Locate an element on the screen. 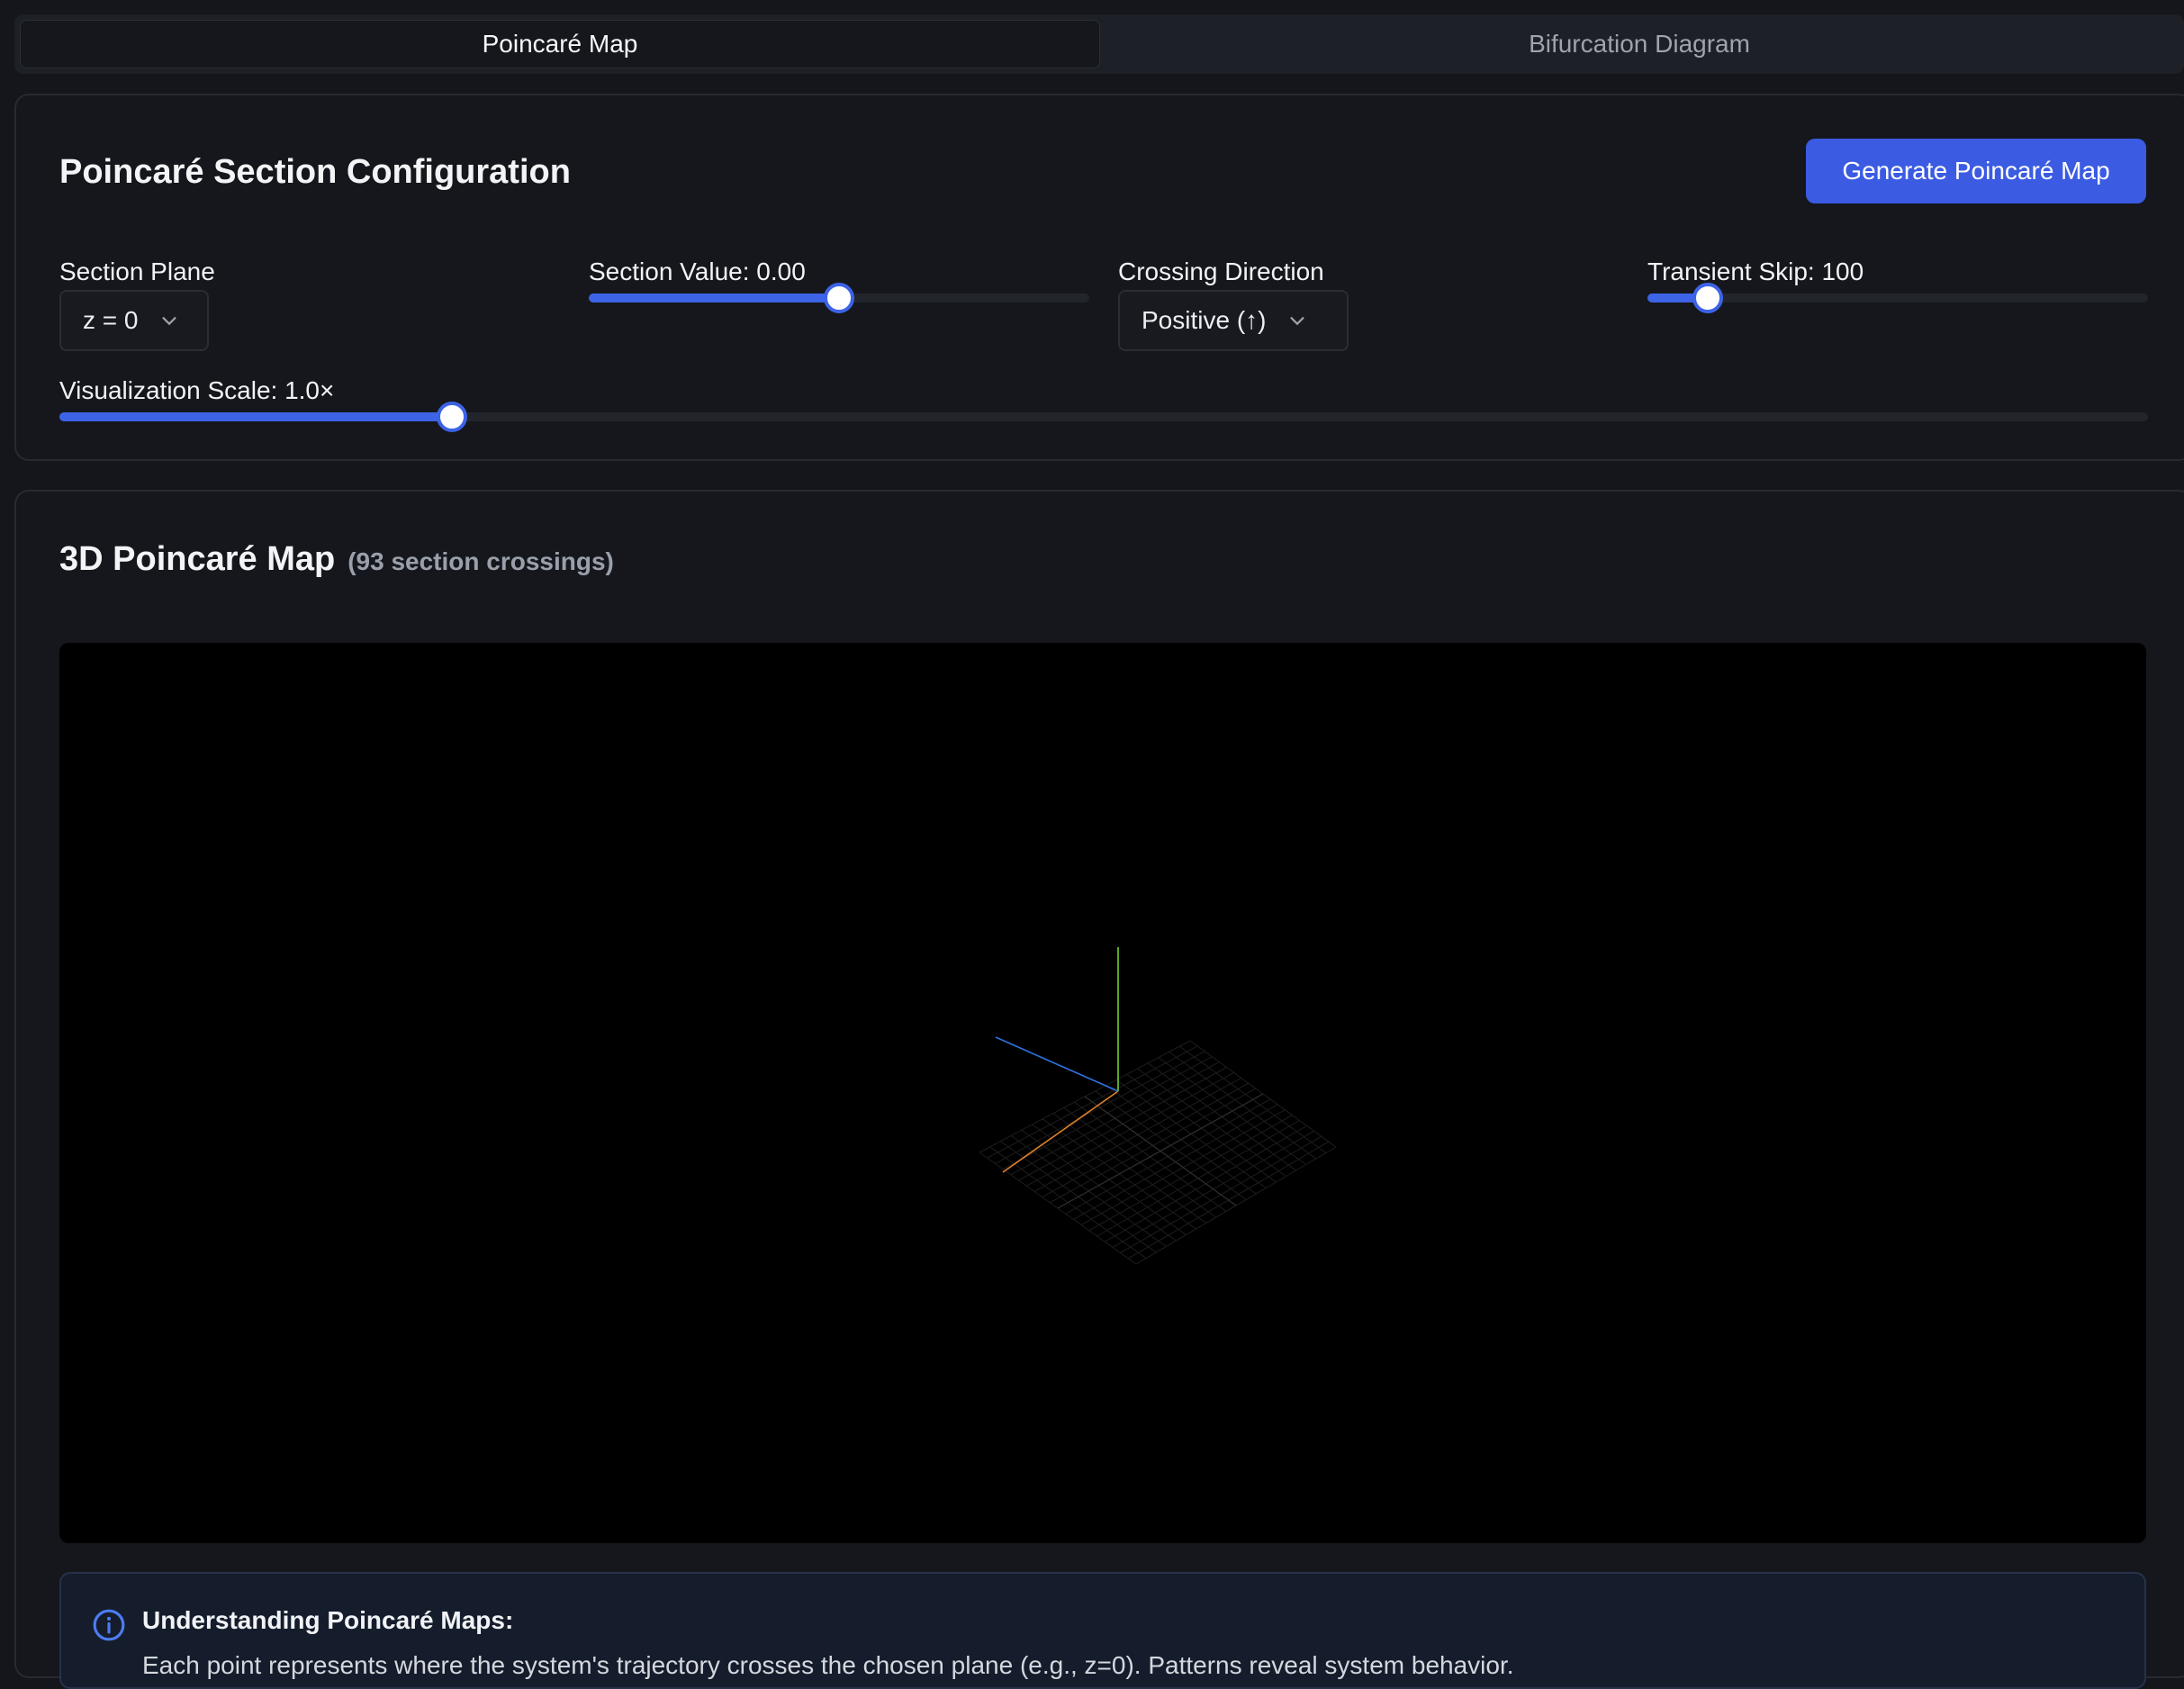  3d-scene is located at coordinates (1158, 1106).